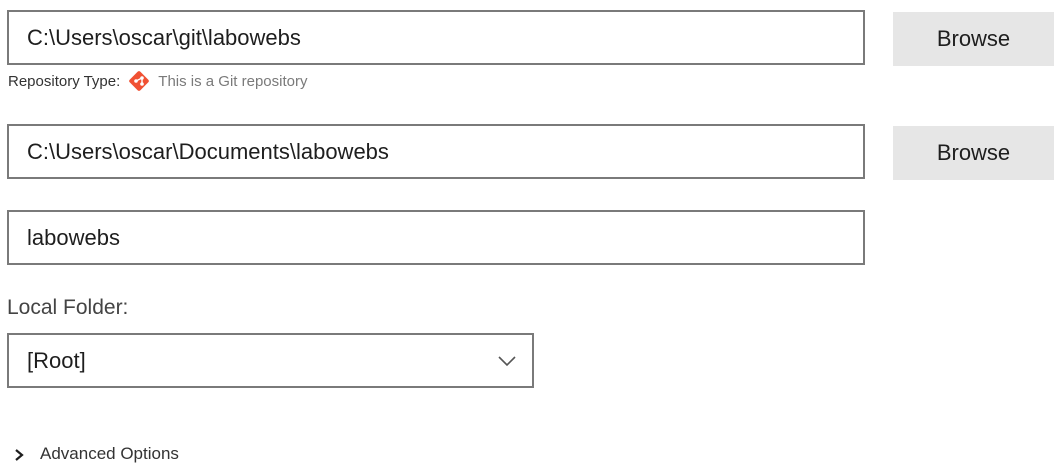  What do you see at coordinates (507, 360) in the screenshot?
I see `chevron-down-icon` at bounding box center [507, 360].